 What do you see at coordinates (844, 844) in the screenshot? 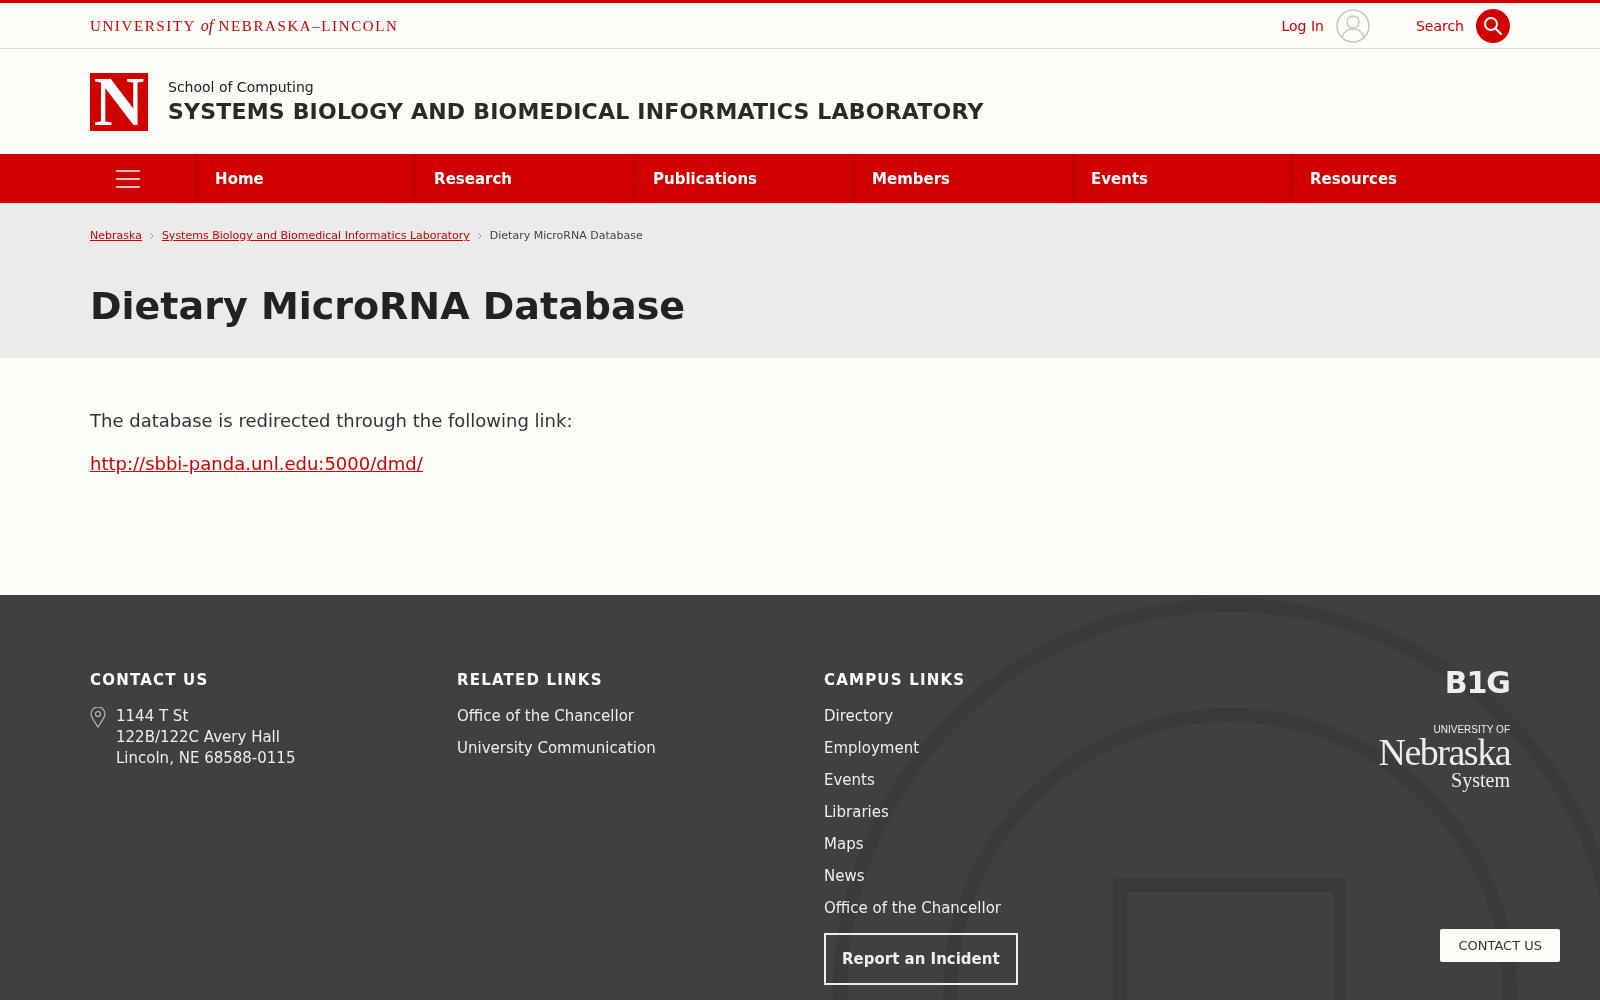
I see `footer-link: Maps` at bounding box center [844, 844].